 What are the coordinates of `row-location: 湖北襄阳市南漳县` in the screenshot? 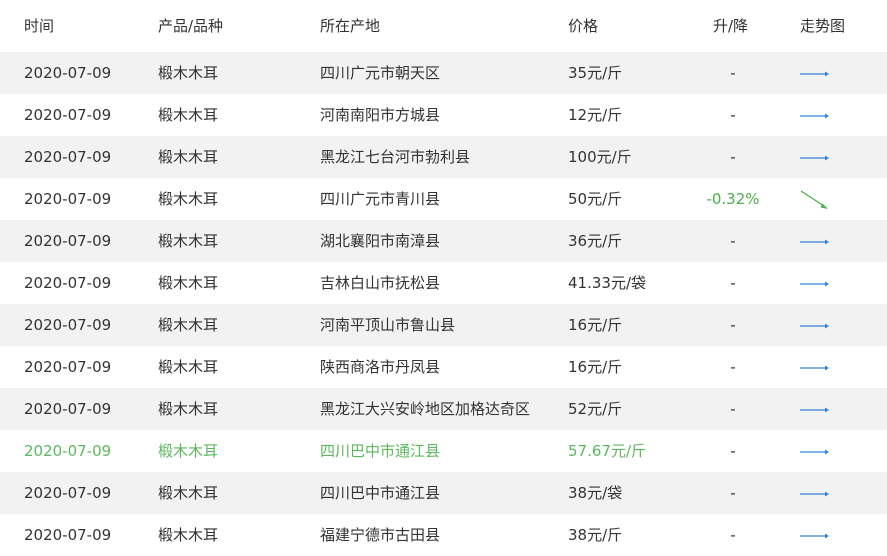 It's located at (380, 241).